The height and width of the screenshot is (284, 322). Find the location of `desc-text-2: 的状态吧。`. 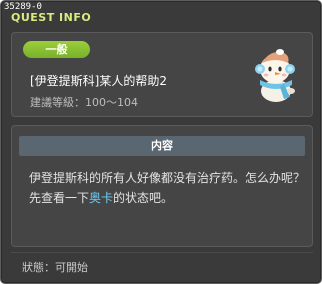

desc-text-2: 的状态吧。 is located at coordinates (143, 198).